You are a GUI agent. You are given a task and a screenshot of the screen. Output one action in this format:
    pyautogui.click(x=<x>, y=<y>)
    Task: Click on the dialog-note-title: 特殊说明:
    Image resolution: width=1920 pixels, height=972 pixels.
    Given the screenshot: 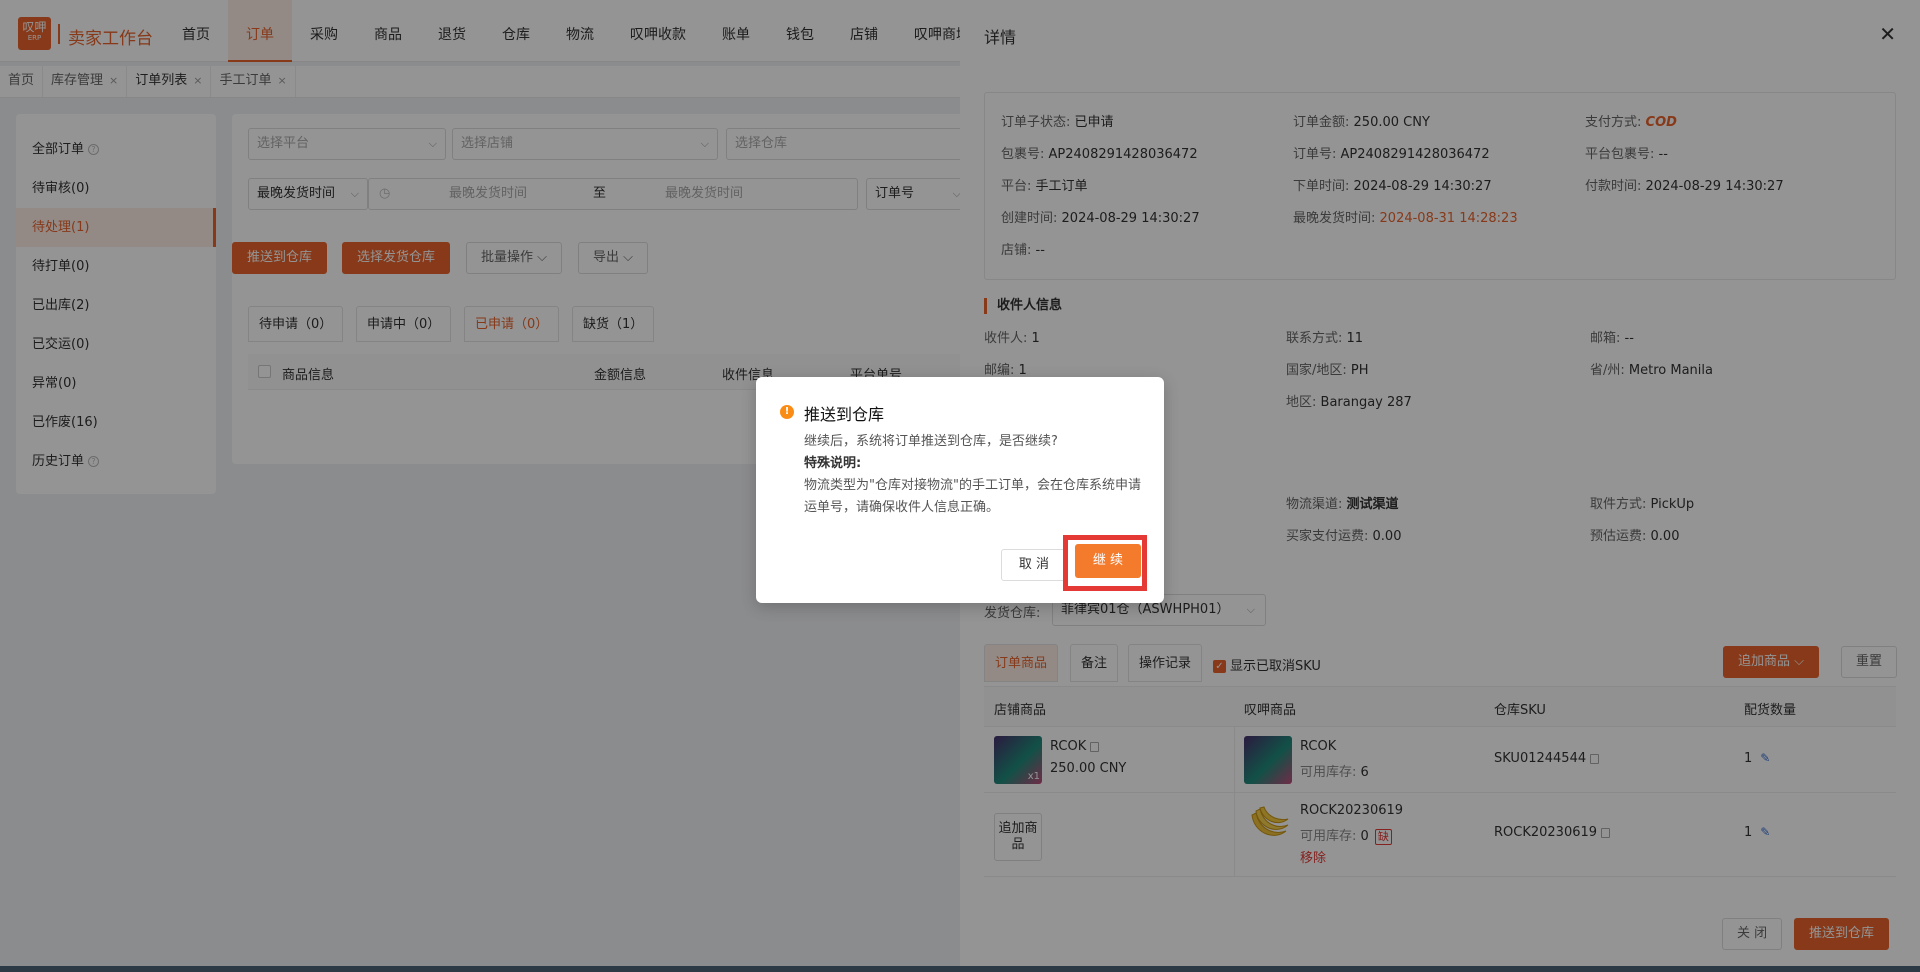 What is the action you would take?
    pyautogui.click(x=833, y=463)
    